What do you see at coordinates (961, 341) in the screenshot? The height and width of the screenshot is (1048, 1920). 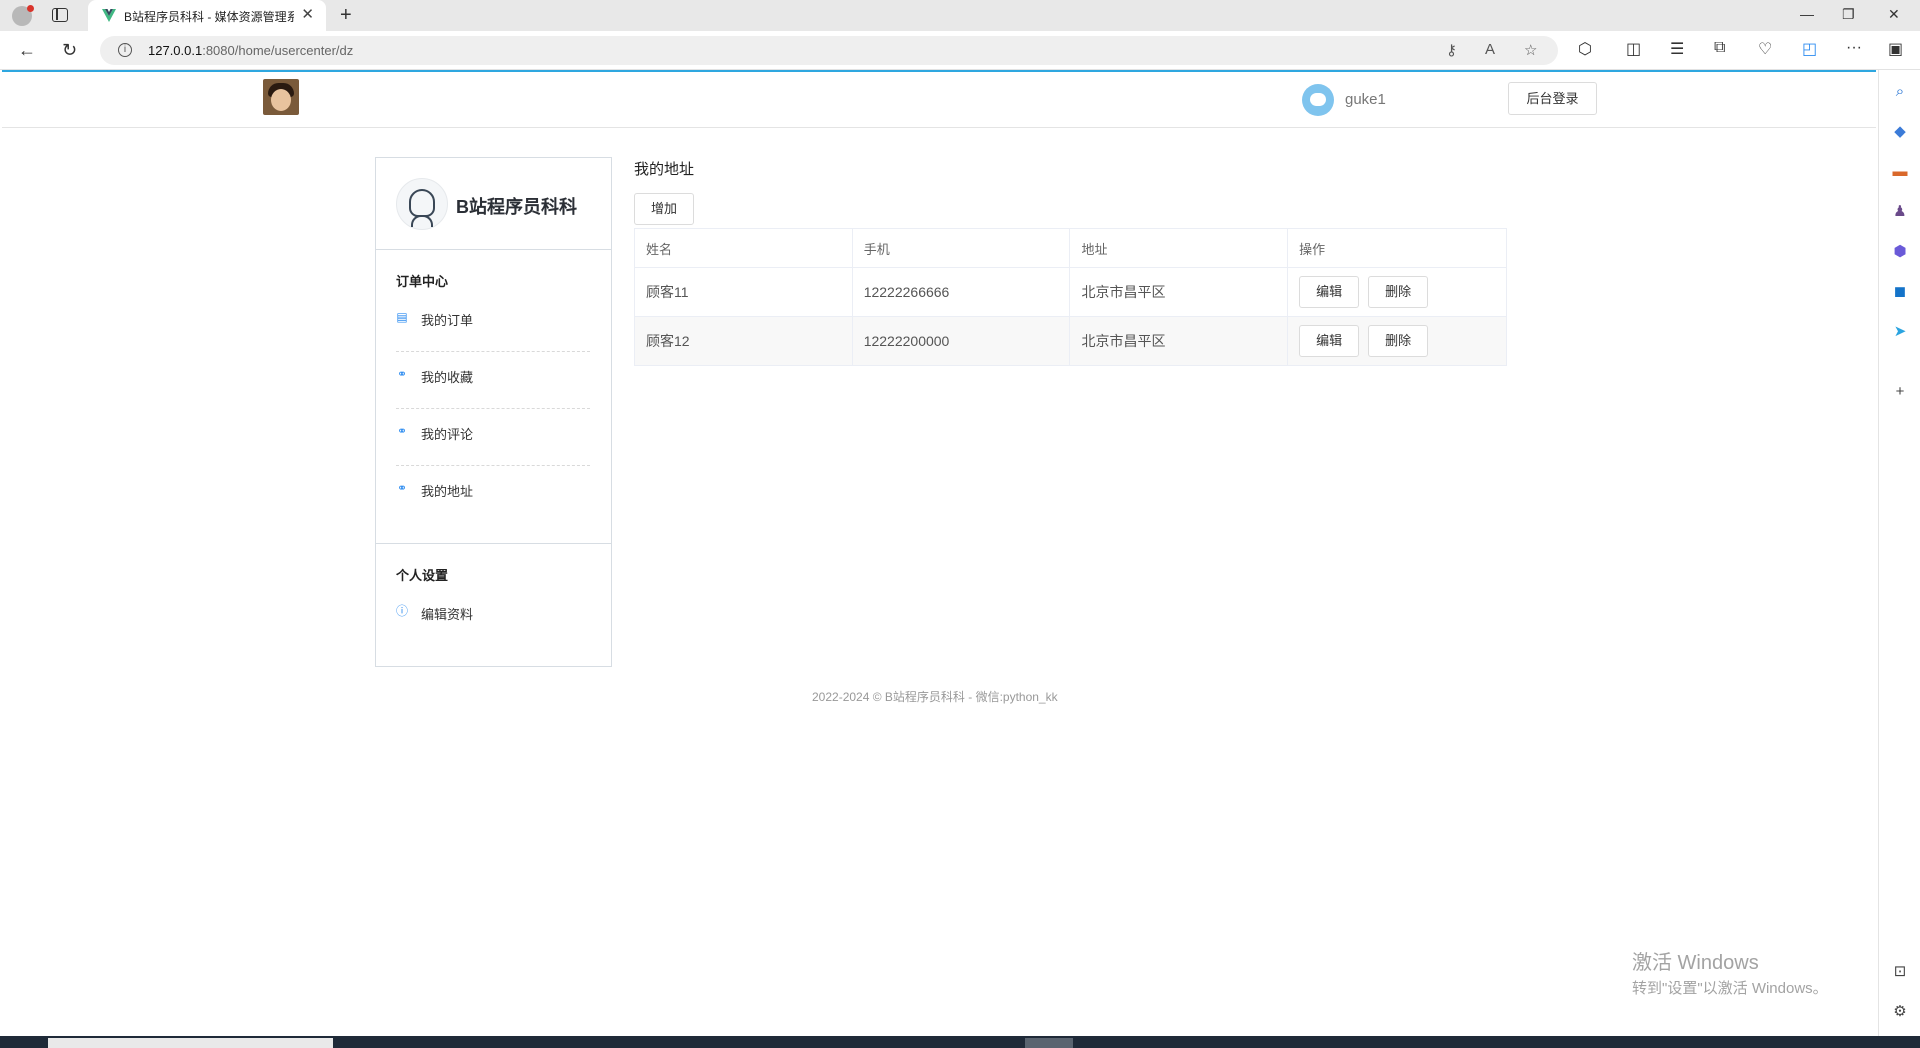 I see `cell-phone: 12222200000` at bounding box center [961, 341].